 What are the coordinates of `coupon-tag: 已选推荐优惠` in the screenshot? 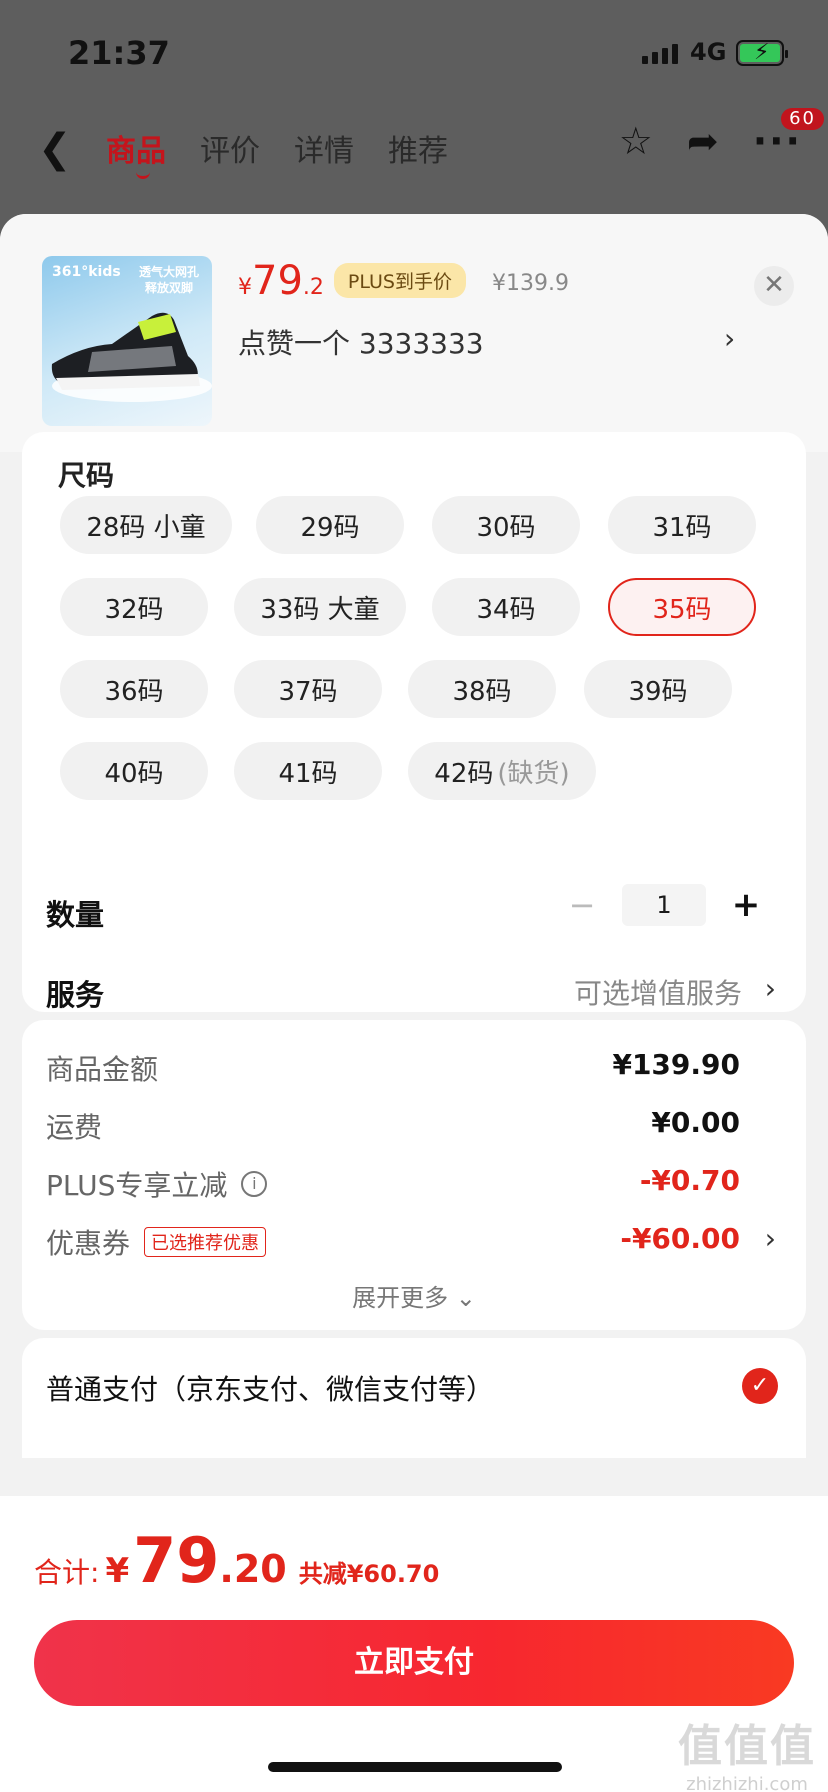 It's located at (205, 1242).